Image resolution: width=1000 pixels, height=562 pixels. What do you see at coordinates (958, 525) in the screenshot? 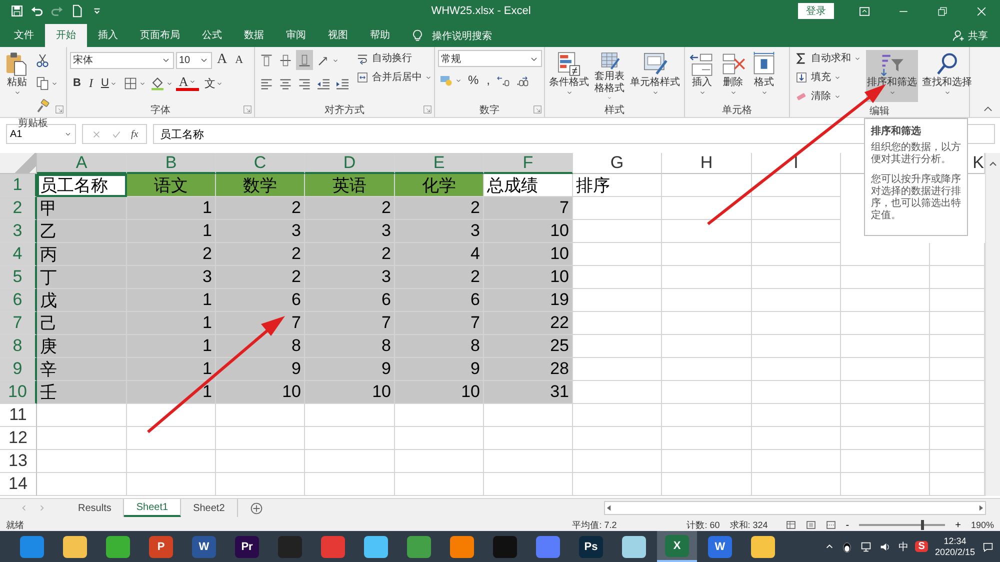
I see `zoom-in-button: +` at bounding box center [958, 525].